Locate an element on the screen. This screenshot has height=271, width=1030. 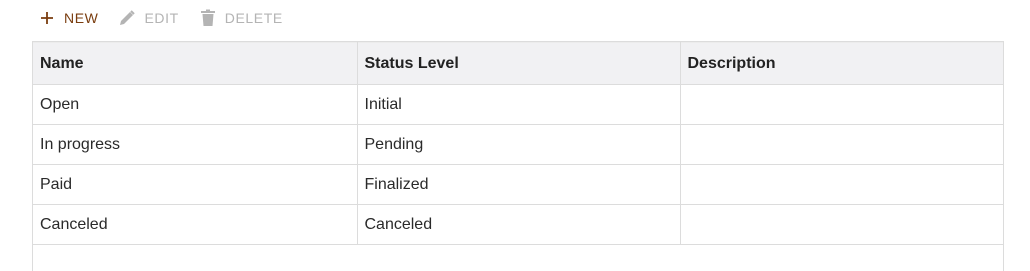
cell-status-level: Initial is located at coordinates (519, 104).